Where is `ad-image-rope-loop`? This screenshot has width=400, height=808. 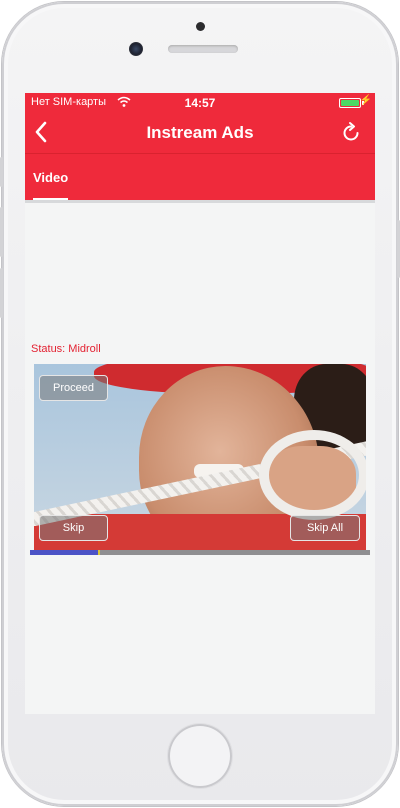
ad-image-rope-loop is located at coordinates (312, 475).